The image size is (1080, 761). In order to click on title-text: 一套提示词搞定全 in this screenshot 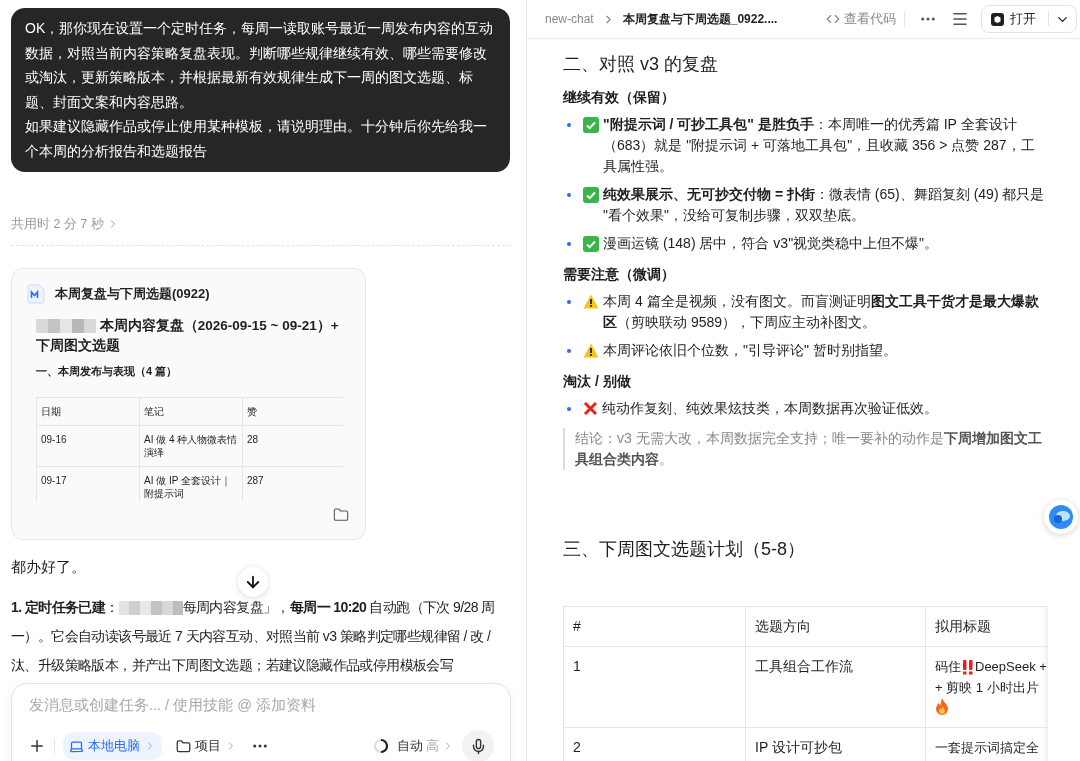, I will do `click(987, 748)`.